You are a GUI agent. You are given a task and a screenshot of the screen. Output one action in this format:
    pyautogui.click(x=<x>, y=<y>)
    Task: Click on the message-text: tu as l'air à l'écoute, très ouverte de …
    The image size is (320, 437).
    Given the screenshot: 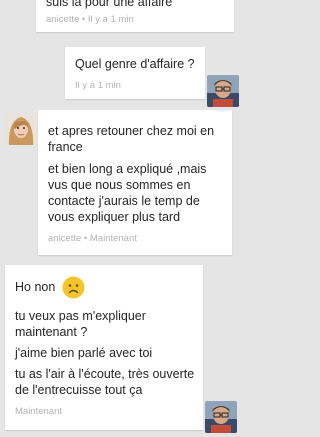 What is the action you would take?
    pyautogui.click(x=105, y=382)
    